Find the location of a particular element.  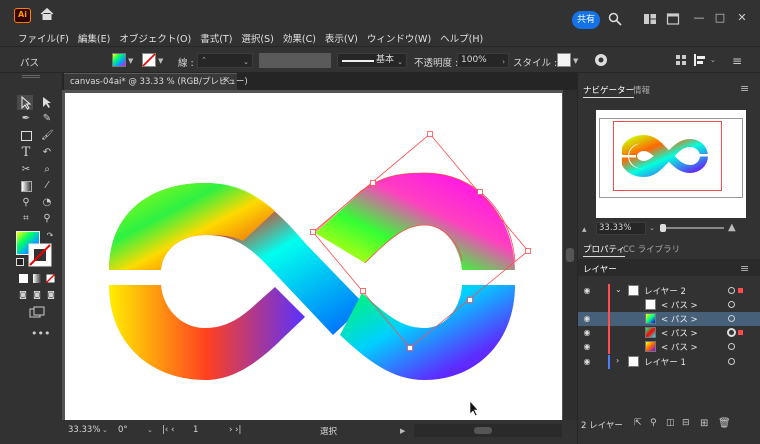

left-loop-lower-path is located at coordinates (207, 332).